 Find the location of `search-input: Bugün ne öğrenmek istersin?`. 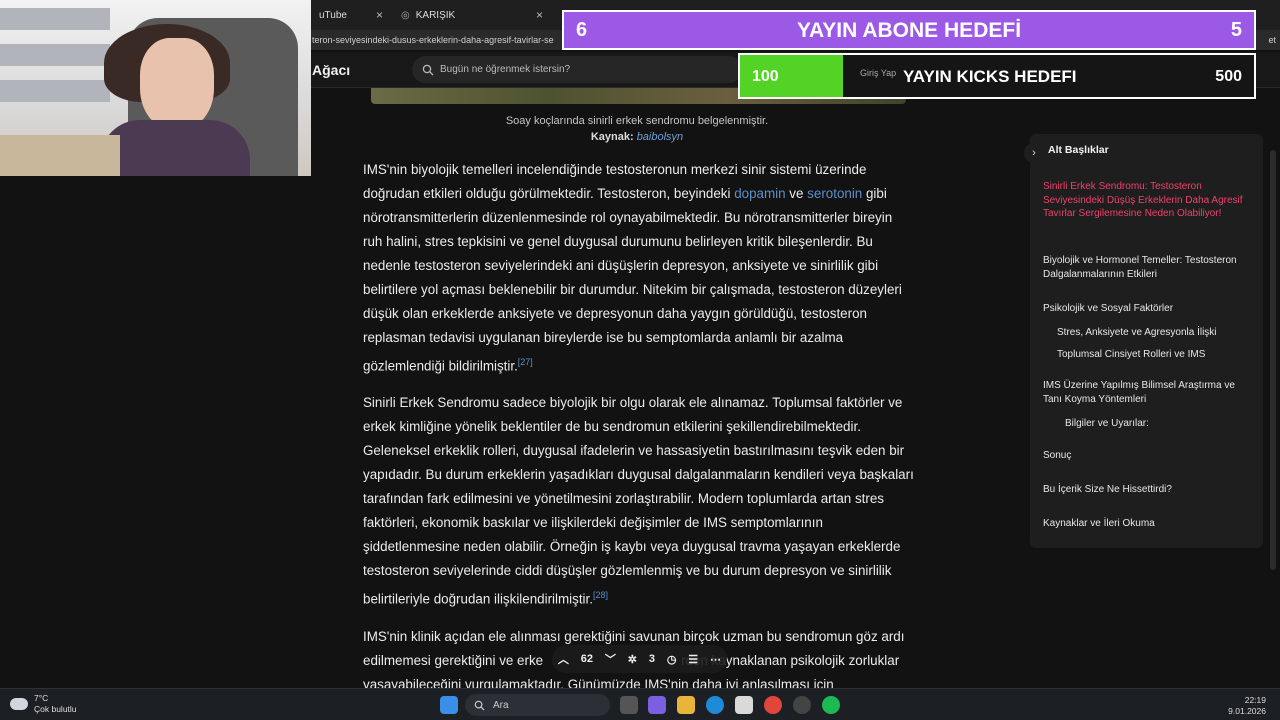

search-input: Bugün ne öğrenmek istersin? is located at coordinates (577, 69).